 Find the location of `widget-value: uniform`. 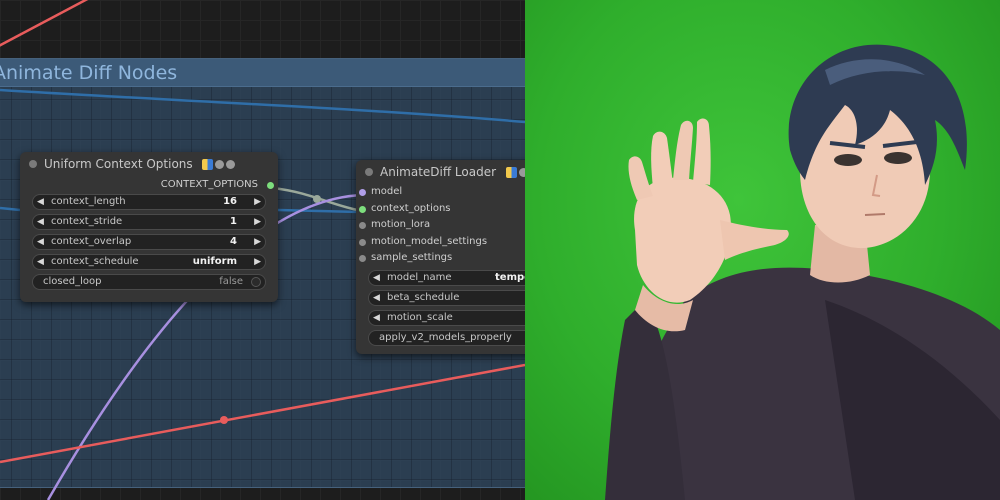

widget-value: uniform is located at coordinates (214, 261).